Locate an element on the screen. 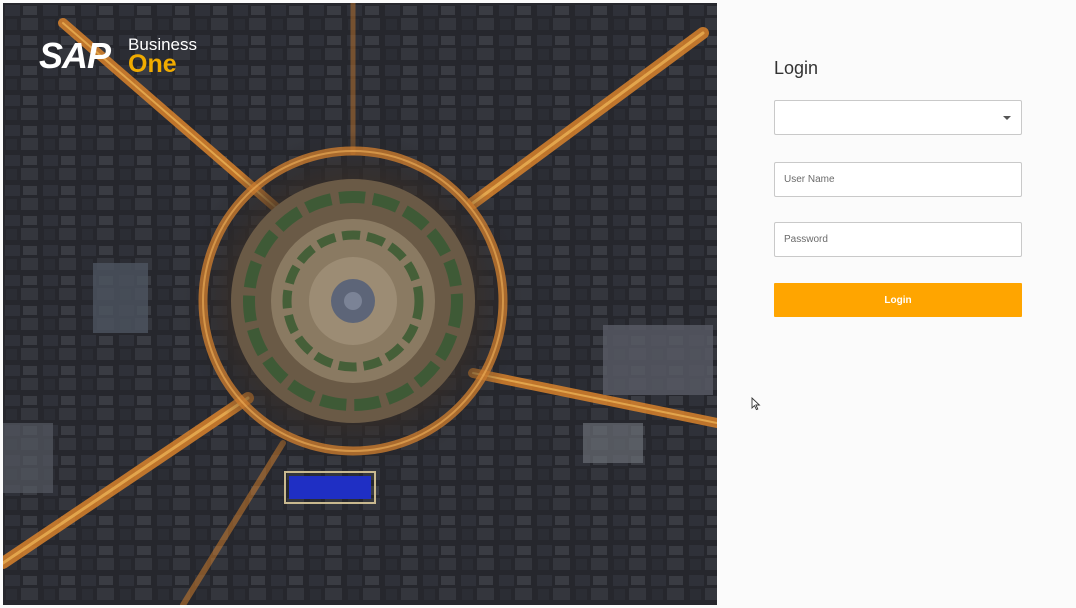 The height and width of the screenshot is (608, 1076). login-button: Login is located at coordinates (898, 300).